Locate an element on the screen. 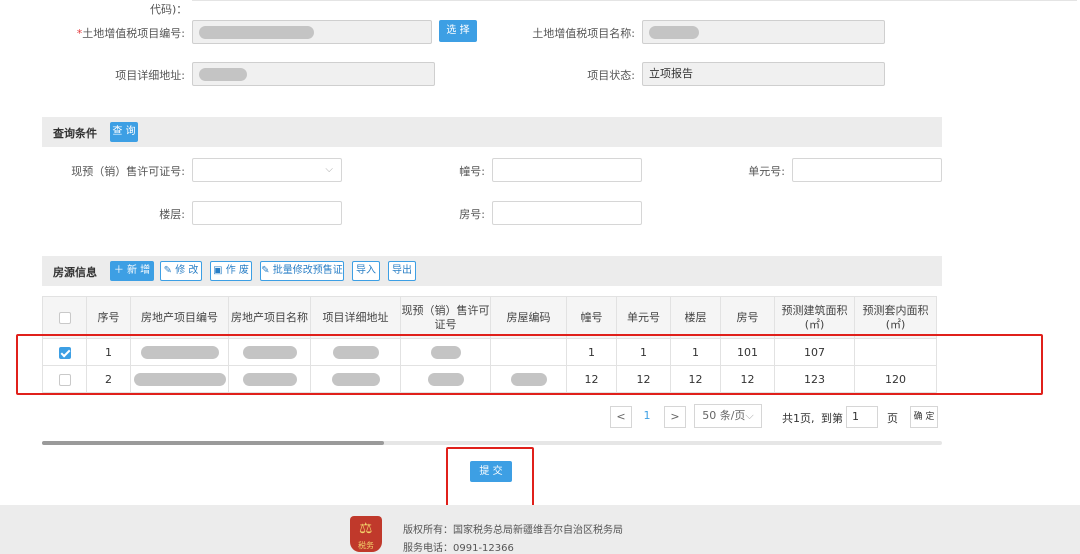 This screenshot has width=1080, height=554. column-header: 单元号 is located at coordinates (643, 317).